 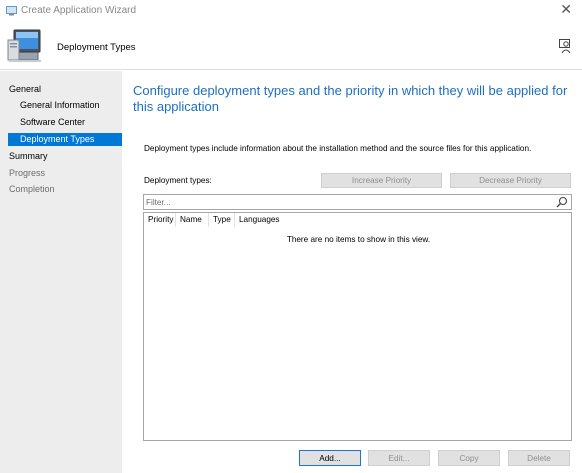 What do you see at coordinates (510, 180) in the screenshot?
I see `decrease-priority-button: Decrease Priority` at bounding box center [510, 180].